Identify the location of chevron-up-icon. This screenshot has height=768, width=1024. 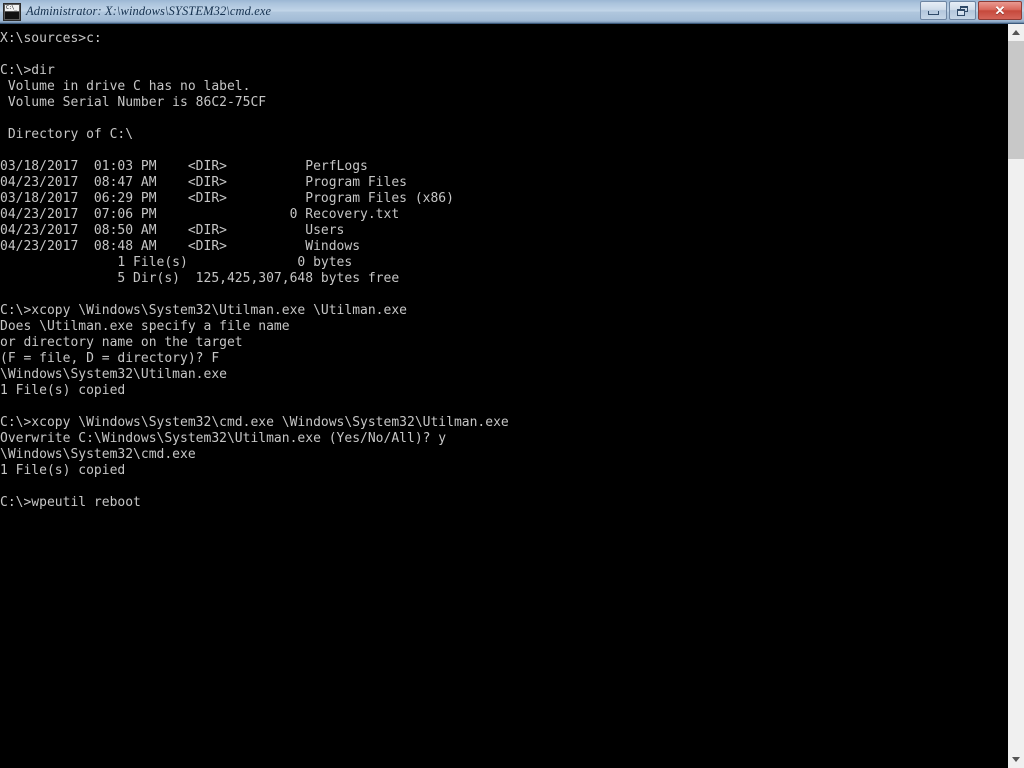
(1016, 32).